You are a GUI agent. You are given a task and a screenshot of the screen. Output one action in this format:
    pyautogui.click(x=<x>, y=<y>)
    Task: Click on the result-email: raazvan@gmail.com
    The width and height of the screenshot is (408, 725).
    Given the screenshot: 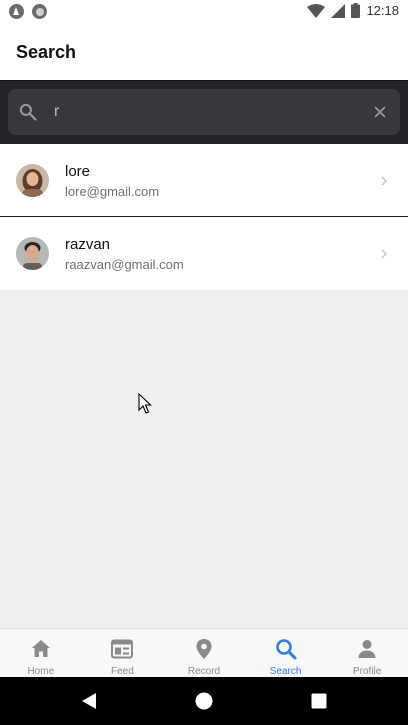 What is the action you would take?
    pyautogui.click(x=124, y=264)
    